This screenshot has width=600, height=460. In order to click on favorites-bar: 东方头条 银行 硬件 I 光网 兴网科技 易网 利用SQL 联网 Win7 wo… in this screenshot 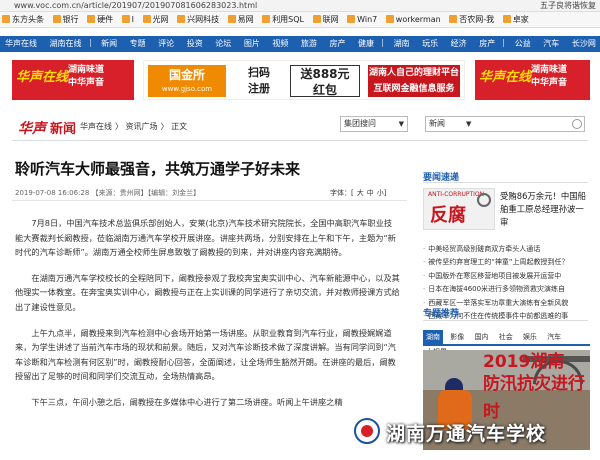, I will do `click(300, 20)`.